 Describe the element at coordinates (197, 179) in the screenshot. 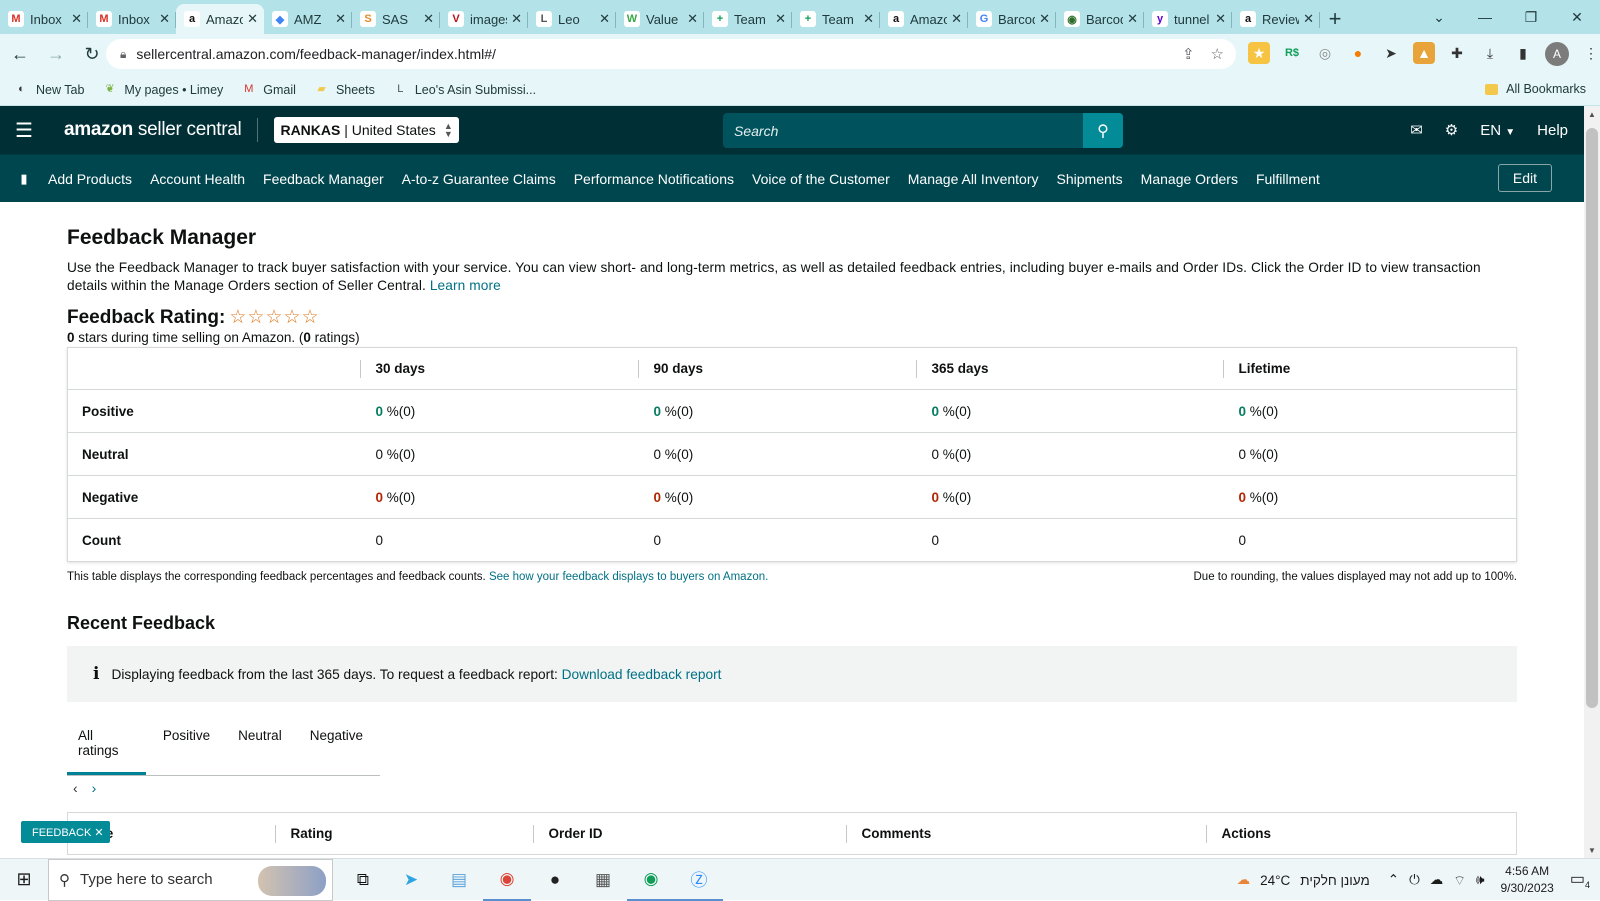

I see `nav-item: Account Health` at that location.